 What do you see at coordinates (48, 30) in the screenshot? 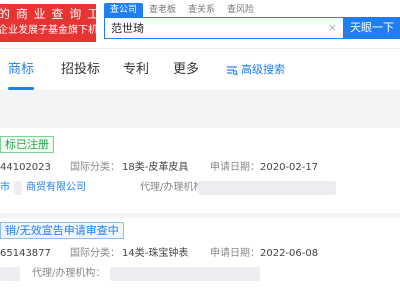
I see `brand-subtitle: 企业发展子基金旗下机构` at bounding box center [48, 30].